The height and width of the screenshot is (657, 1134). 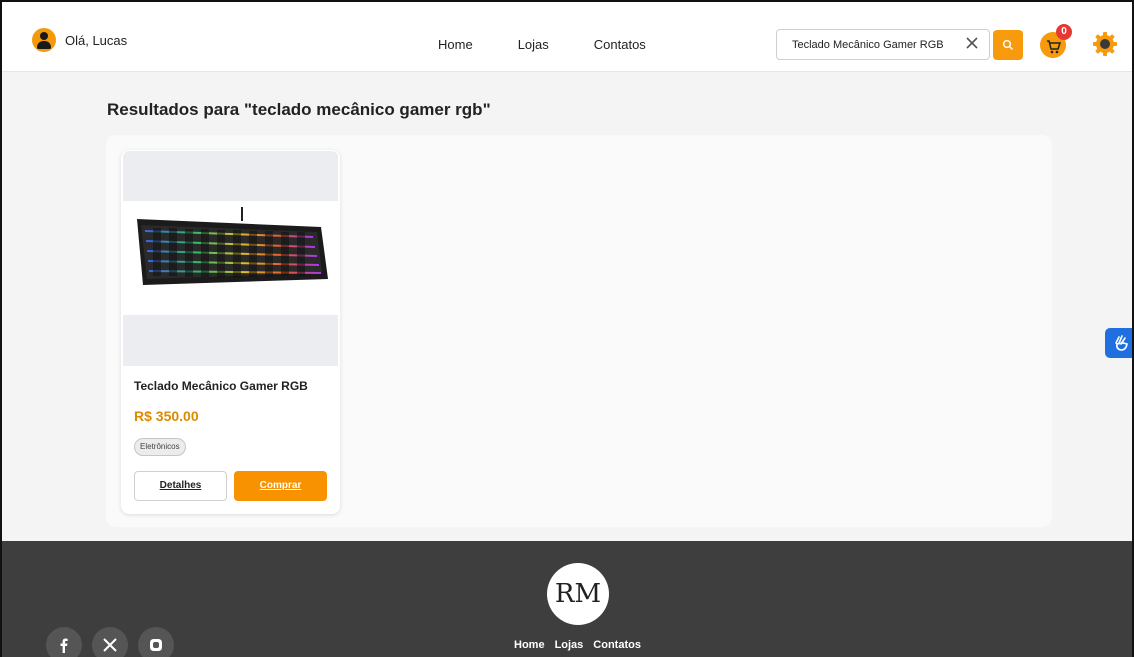 I want to click on product-image, so click(x=230, y=258).